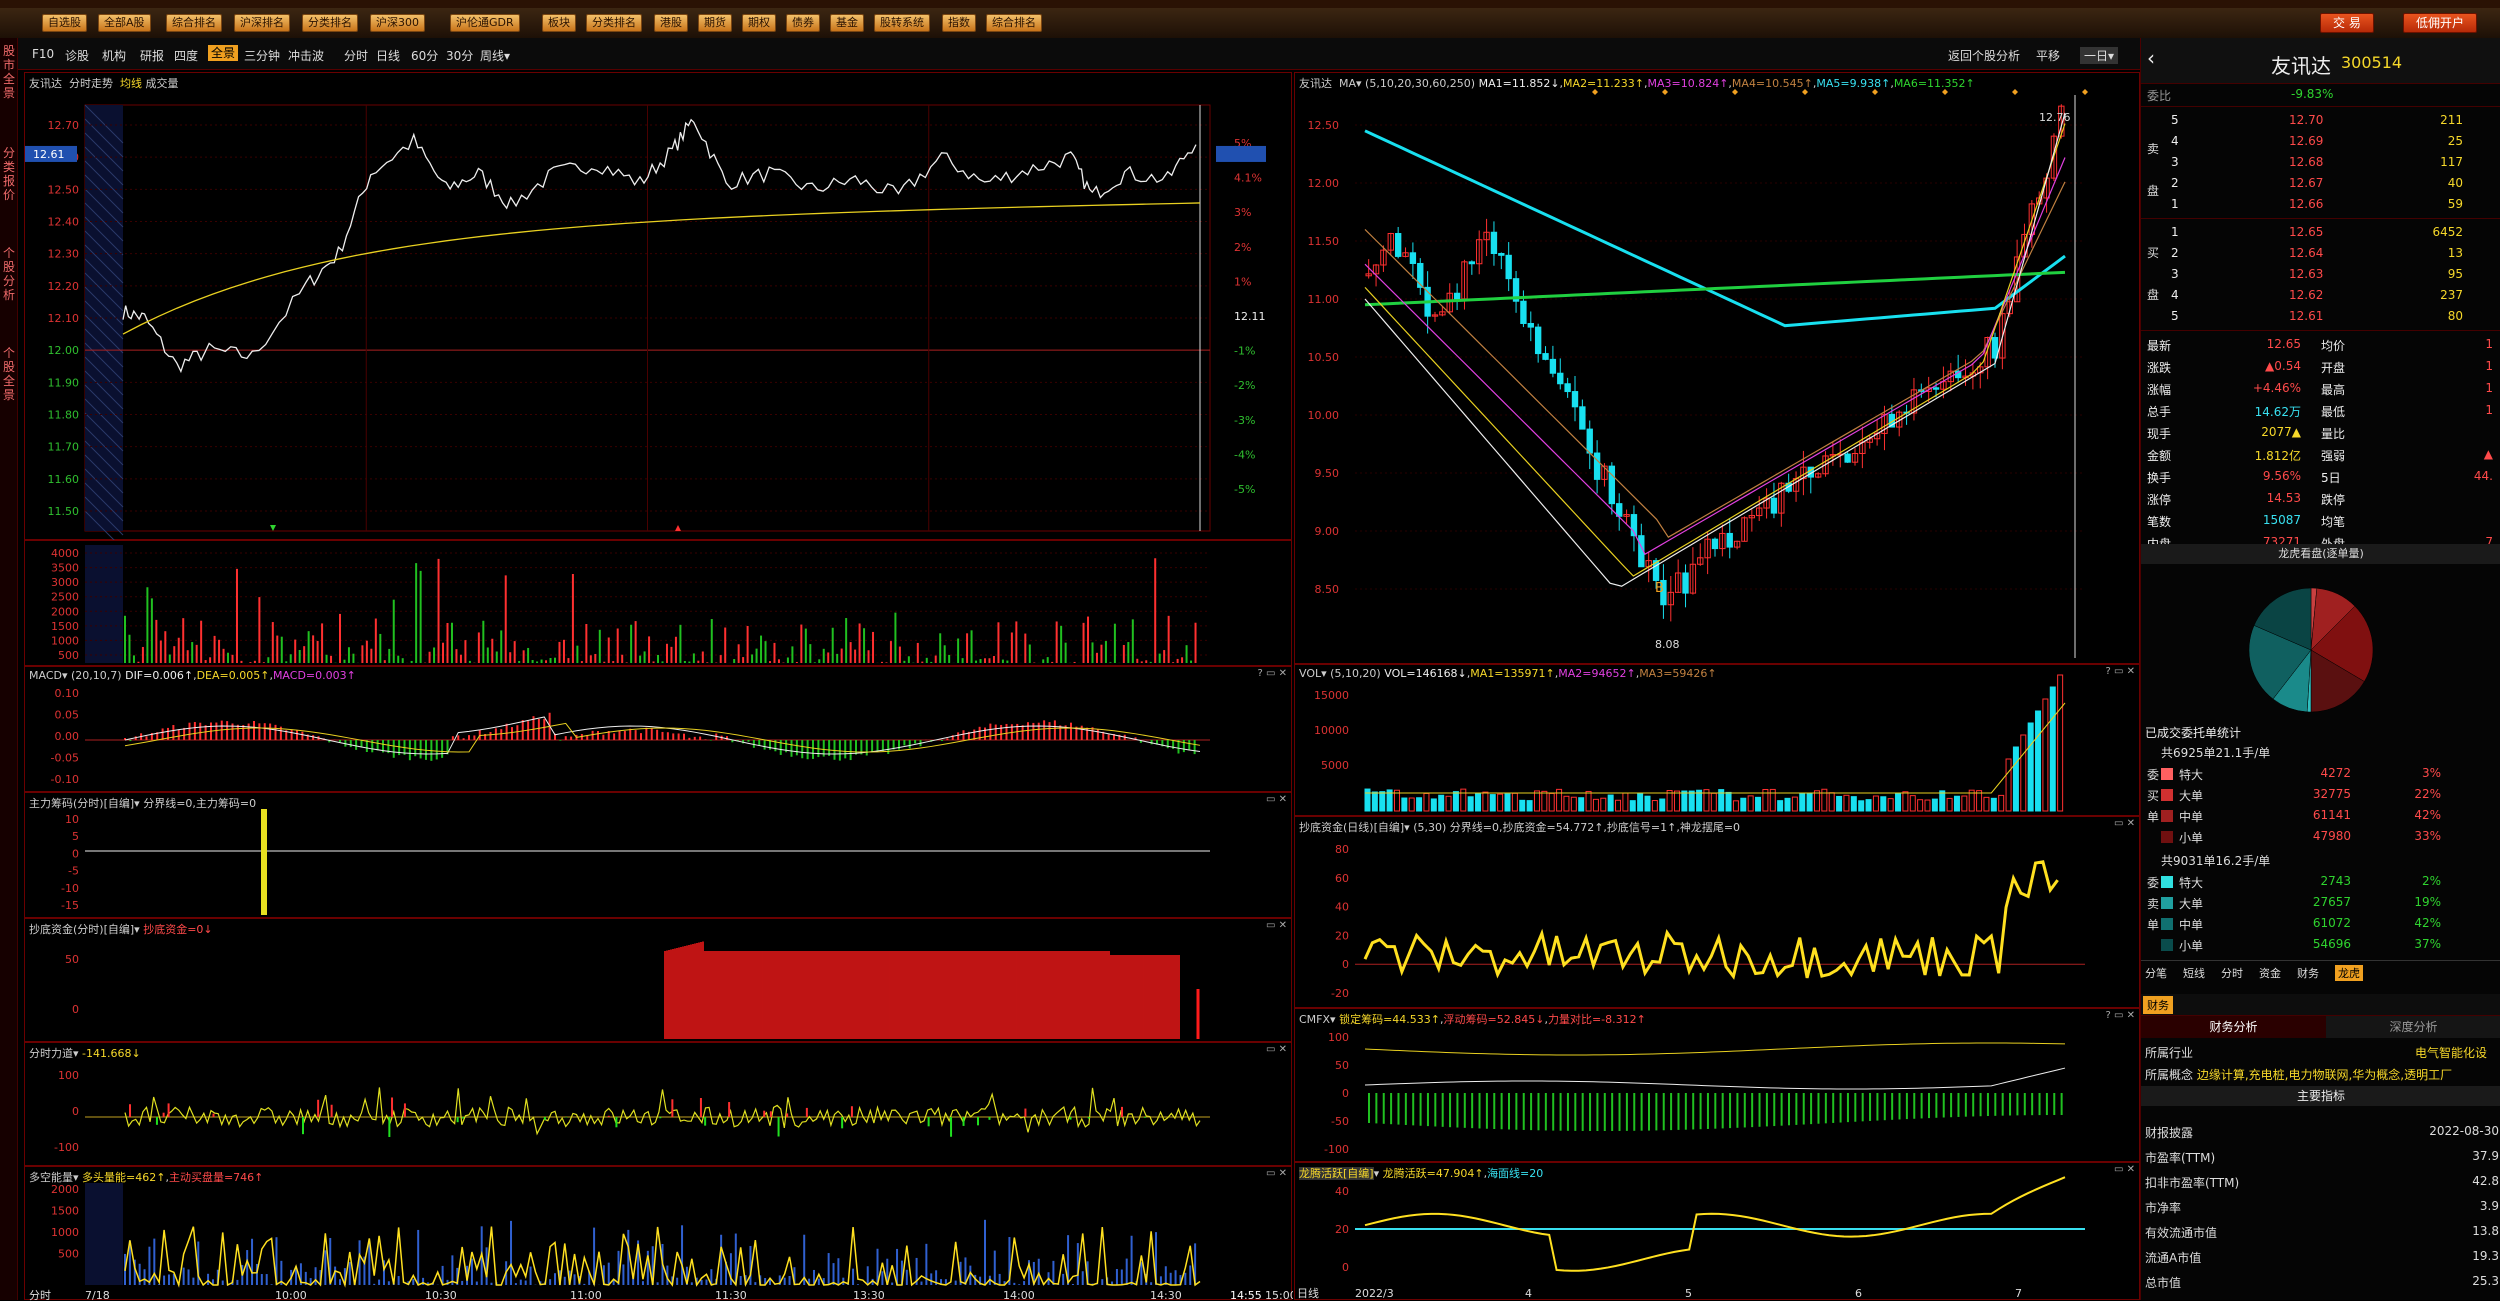 The image size is (2500, 1301). I want to click on price: 12.66, so click(2306, 204).